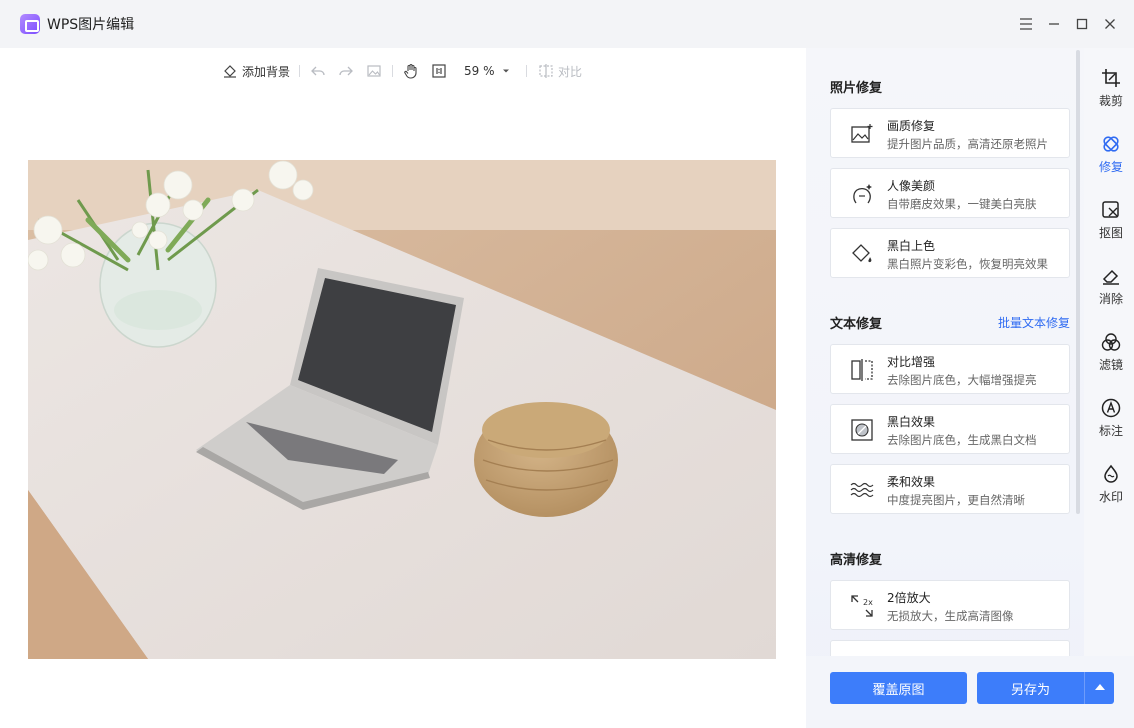 This screenshot has width=1134, height=728. I want to click on rail-item-watermark: 水印, so click(1109, 490).